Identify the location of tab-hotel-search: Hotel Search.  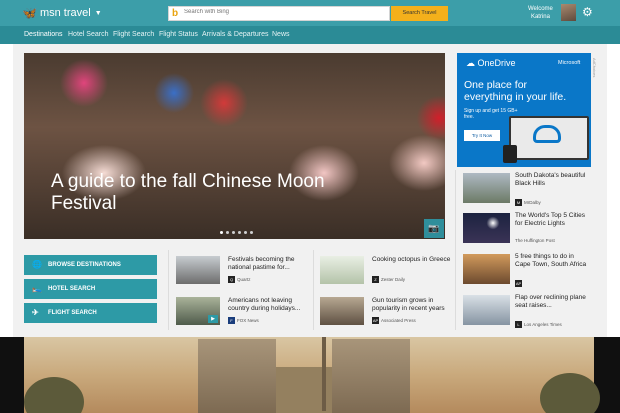
(88, 34).